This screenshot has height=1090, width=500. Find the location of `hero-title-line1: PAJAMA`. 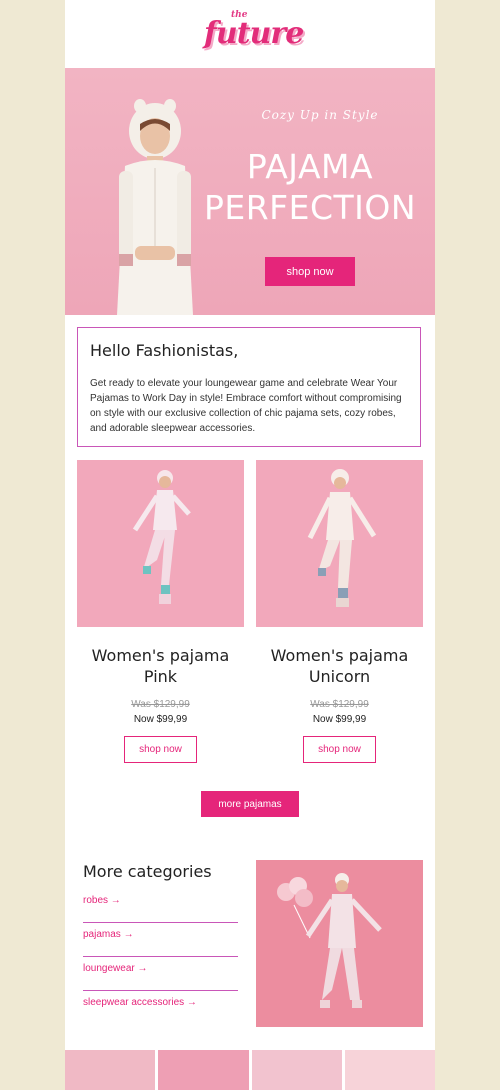

hero-title-line1: PAJAMA is located at coordinates (310, 166).